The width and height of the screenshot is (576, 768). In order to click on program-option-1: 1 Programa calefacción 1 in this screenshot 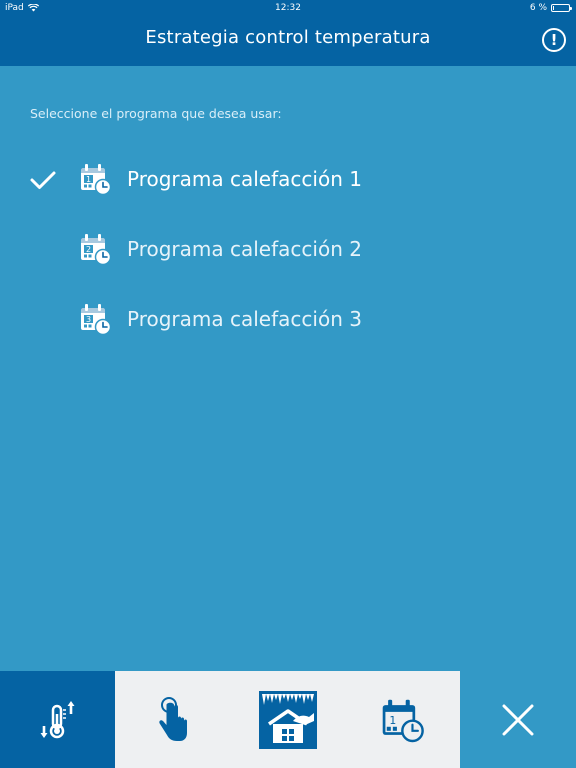, I will do `click(288, 182)`.